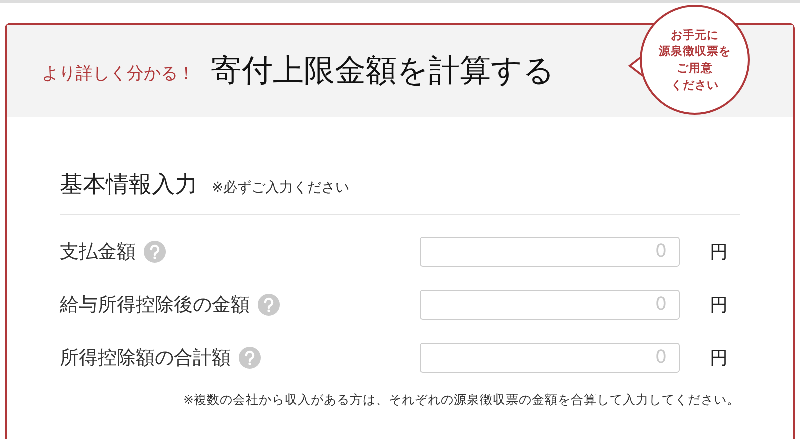 This screenshot has width=800, height=439. I want to click on bubble-text: 源泉徴収票を, so click(695, 51).